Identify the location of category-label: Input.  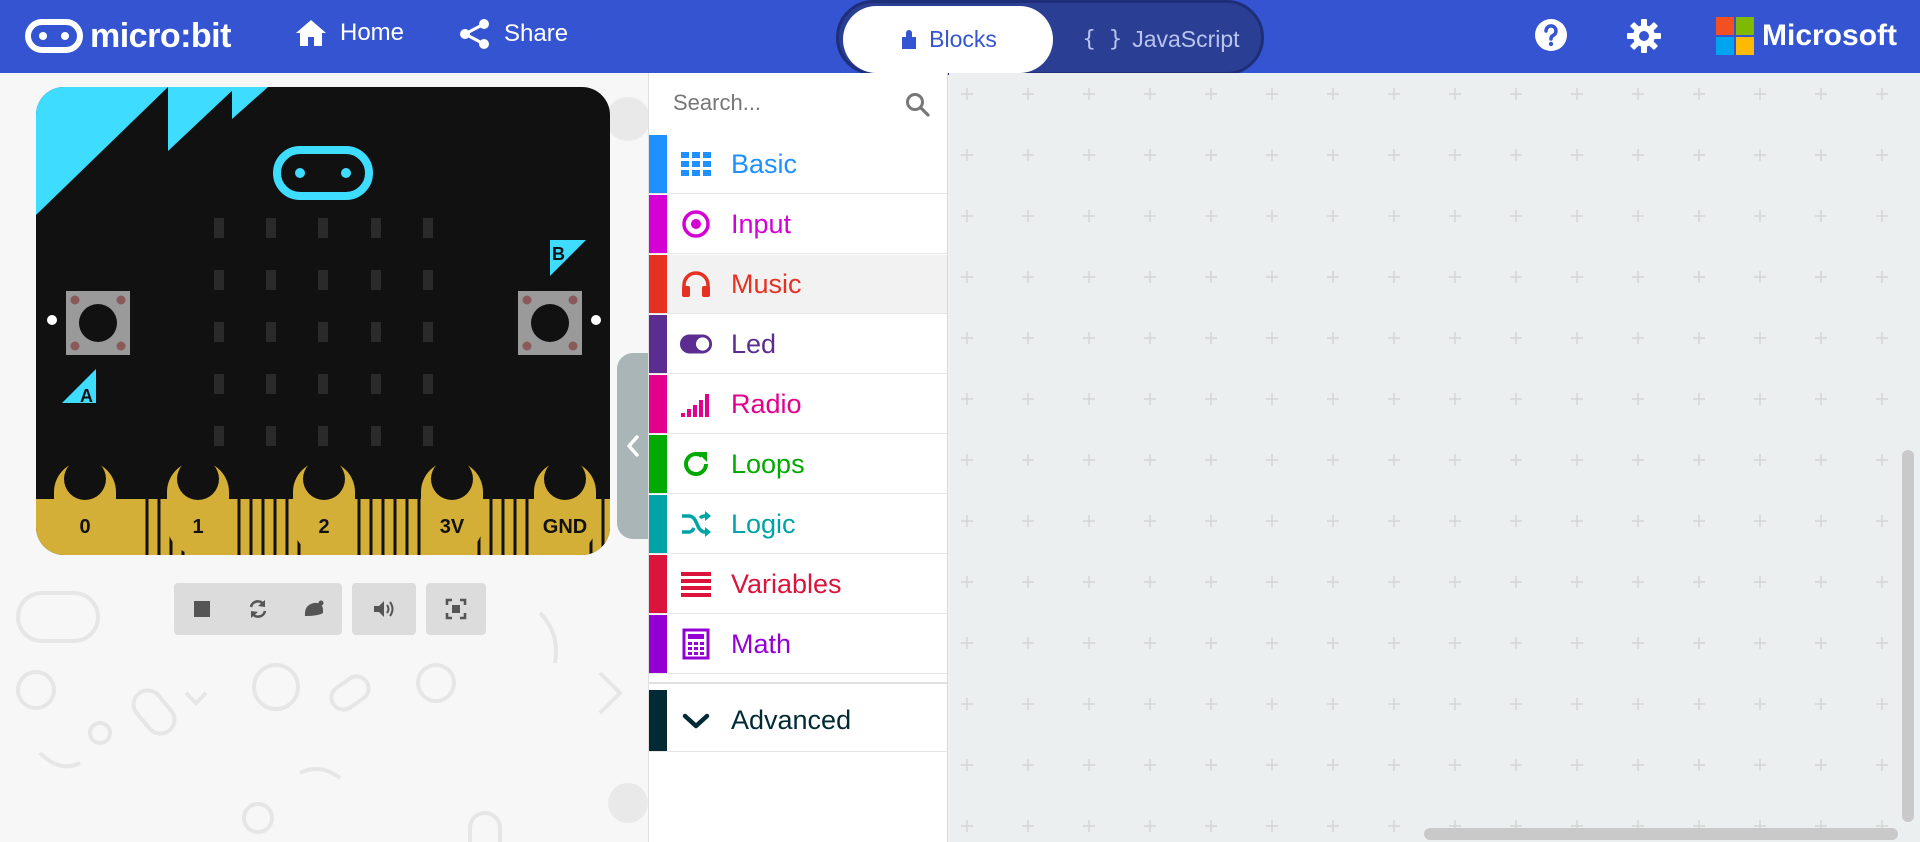
(761, 223).